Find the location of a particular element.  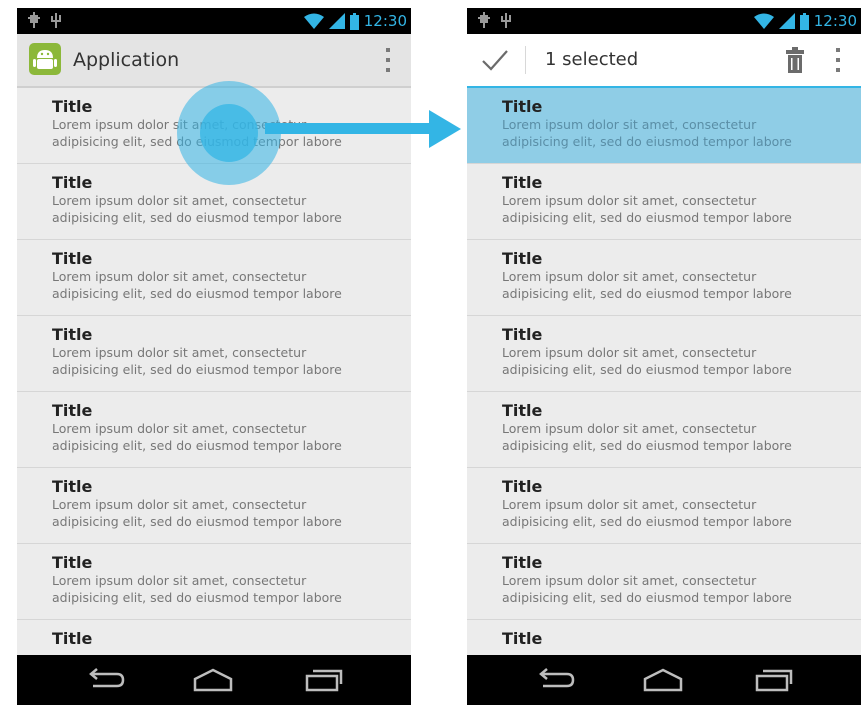

divider is located at coordinates (525, 60).